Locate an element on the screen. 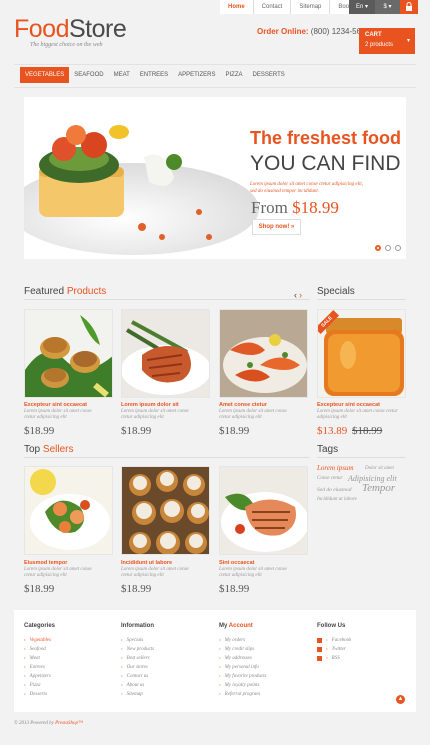  rss-label: RSS is located at coordinates (333, 658).